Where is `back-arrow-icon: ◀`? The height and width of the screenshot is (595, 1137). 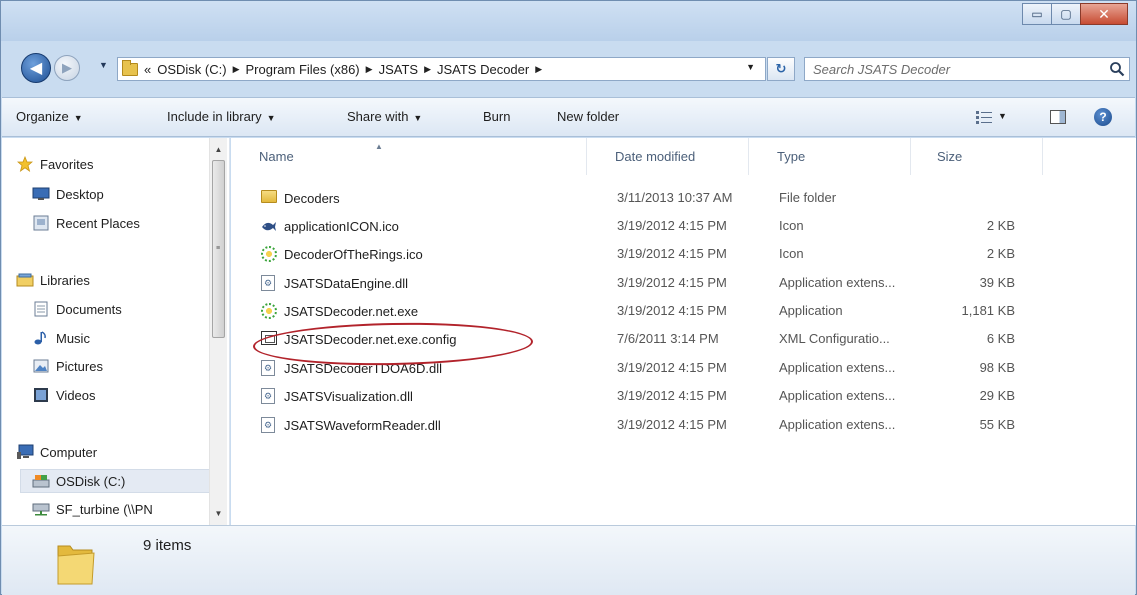 back-arrow-icon: ◀ is located at coordinates (36, 68).